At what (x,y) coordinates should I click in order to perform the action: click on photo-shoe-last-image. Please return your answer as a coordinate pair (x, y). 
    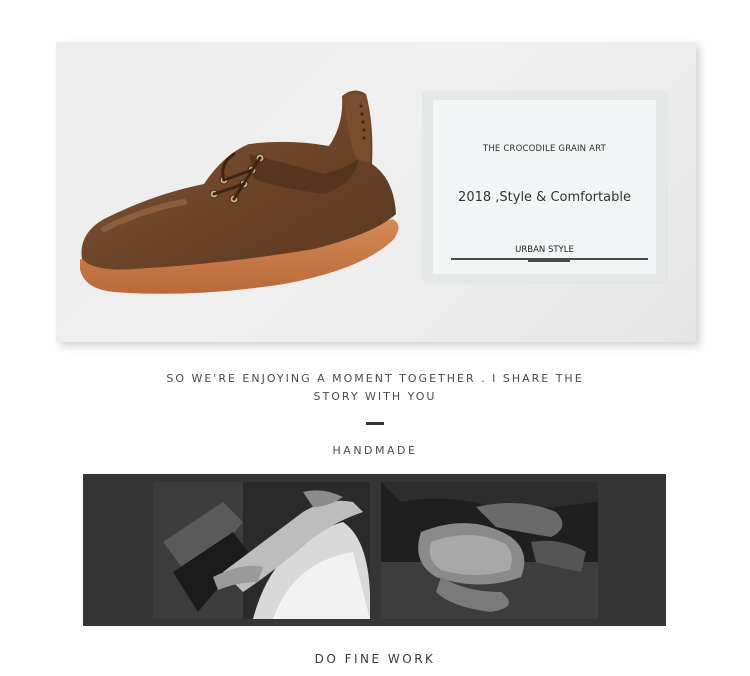
    Looking at the image, I should click on (489, 550).